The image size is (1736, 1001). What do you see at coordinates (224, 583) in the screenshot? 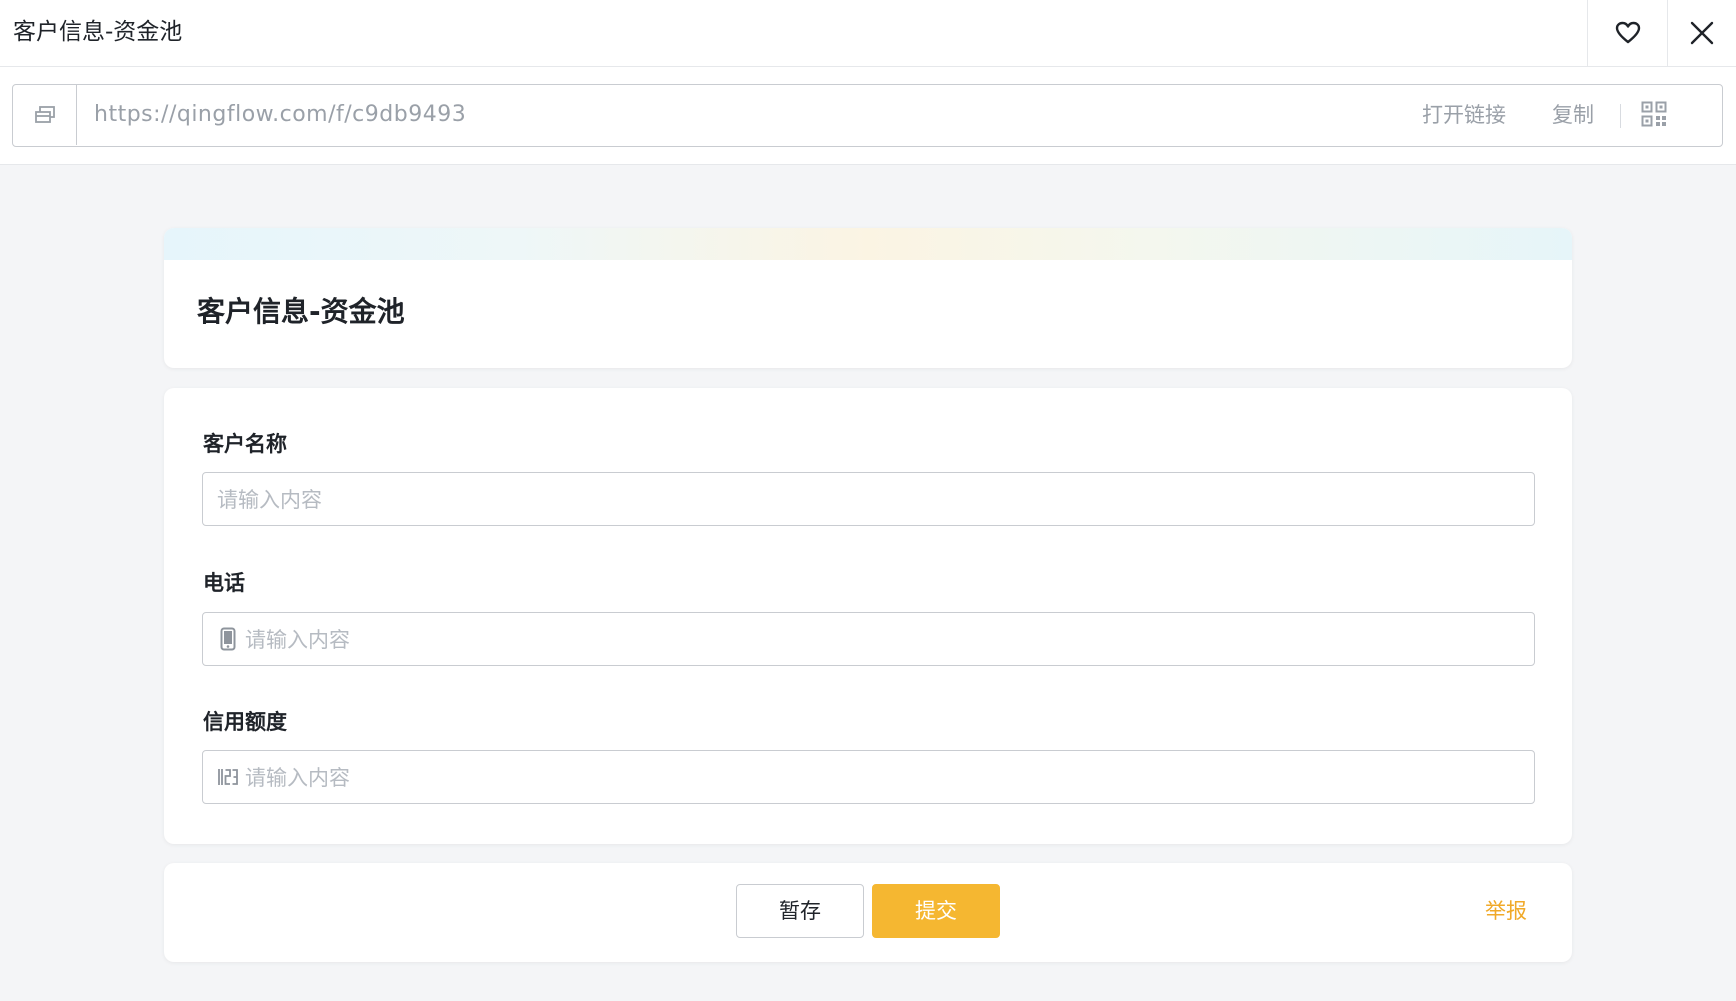
I see `field-label-phone: 电话` at bounding box center [224, 583].